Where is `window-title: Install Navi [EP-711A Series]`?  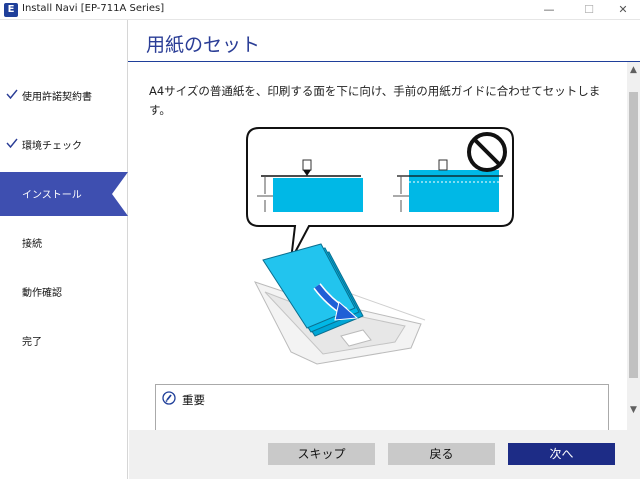 window-title: Install Navi [EP-711A Series] is located at coordinates (93, 8).